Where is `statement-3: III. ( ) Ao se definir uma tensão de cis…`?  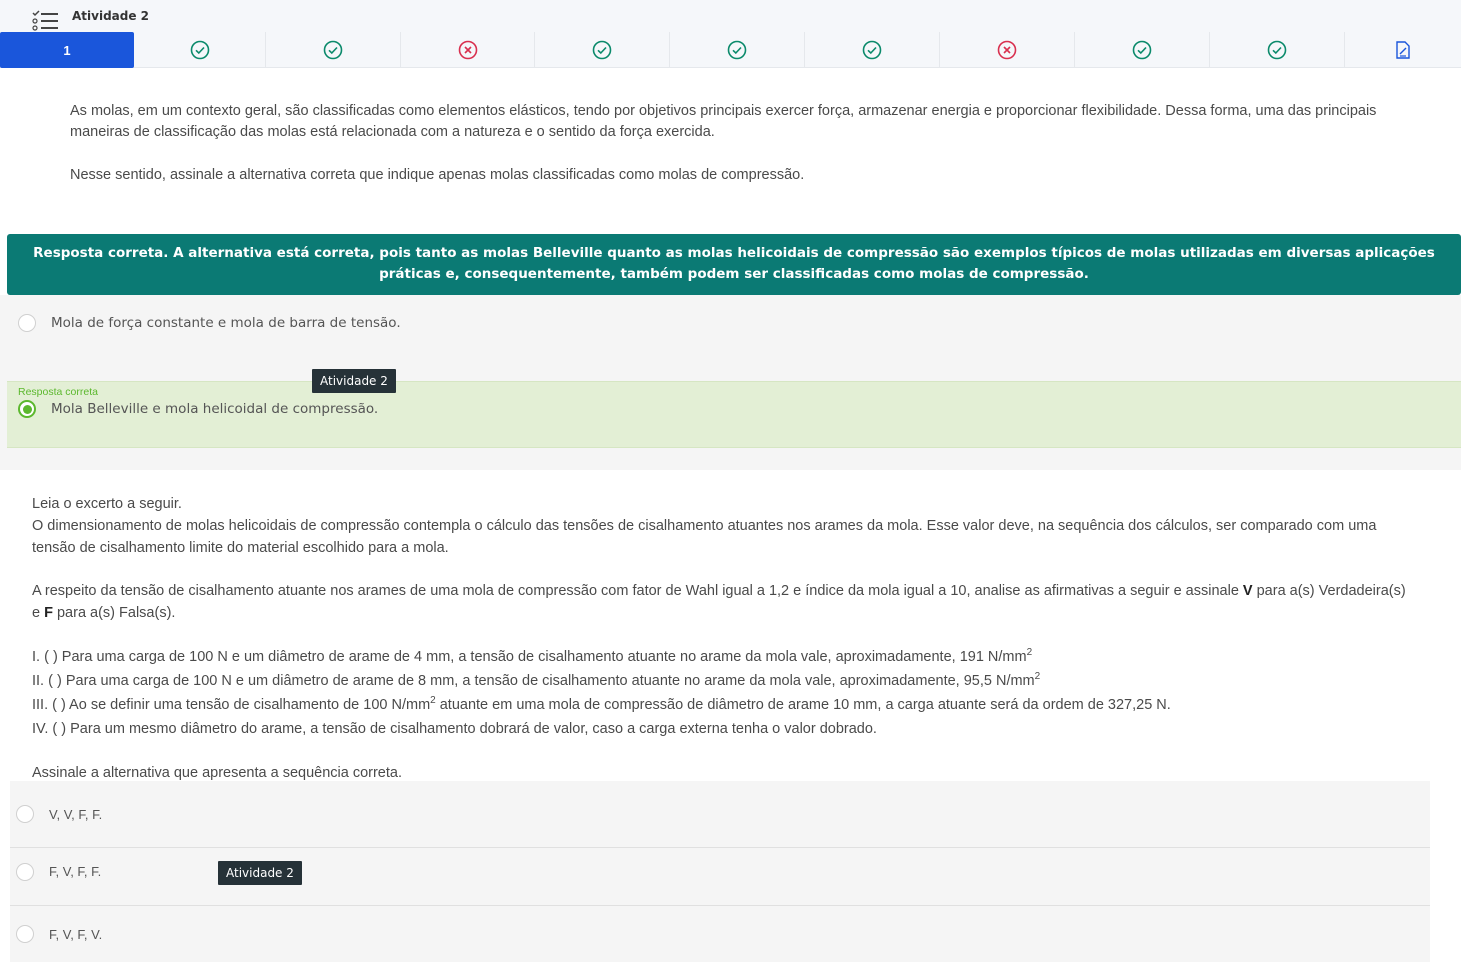 statement-3: III. ( ) Ao se definir uma tensão de cis… is located at coordinates (722, 705).